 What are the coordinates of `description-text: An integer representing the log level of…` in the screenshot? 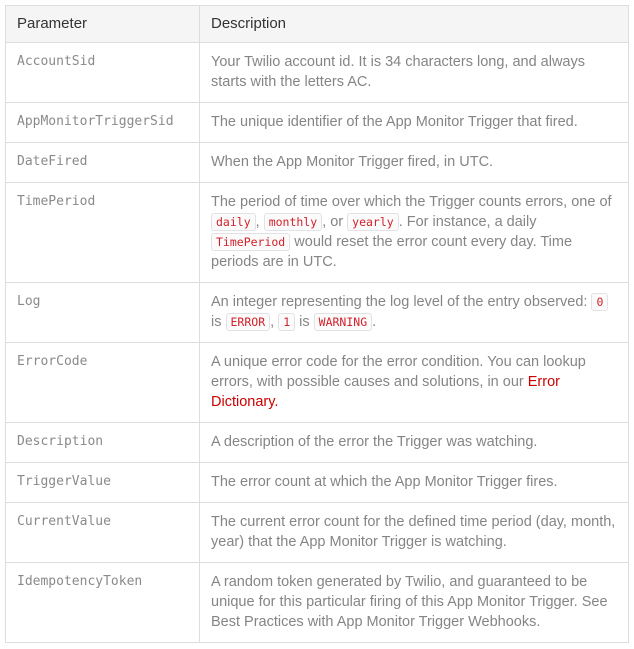 It's located at (413, 312).